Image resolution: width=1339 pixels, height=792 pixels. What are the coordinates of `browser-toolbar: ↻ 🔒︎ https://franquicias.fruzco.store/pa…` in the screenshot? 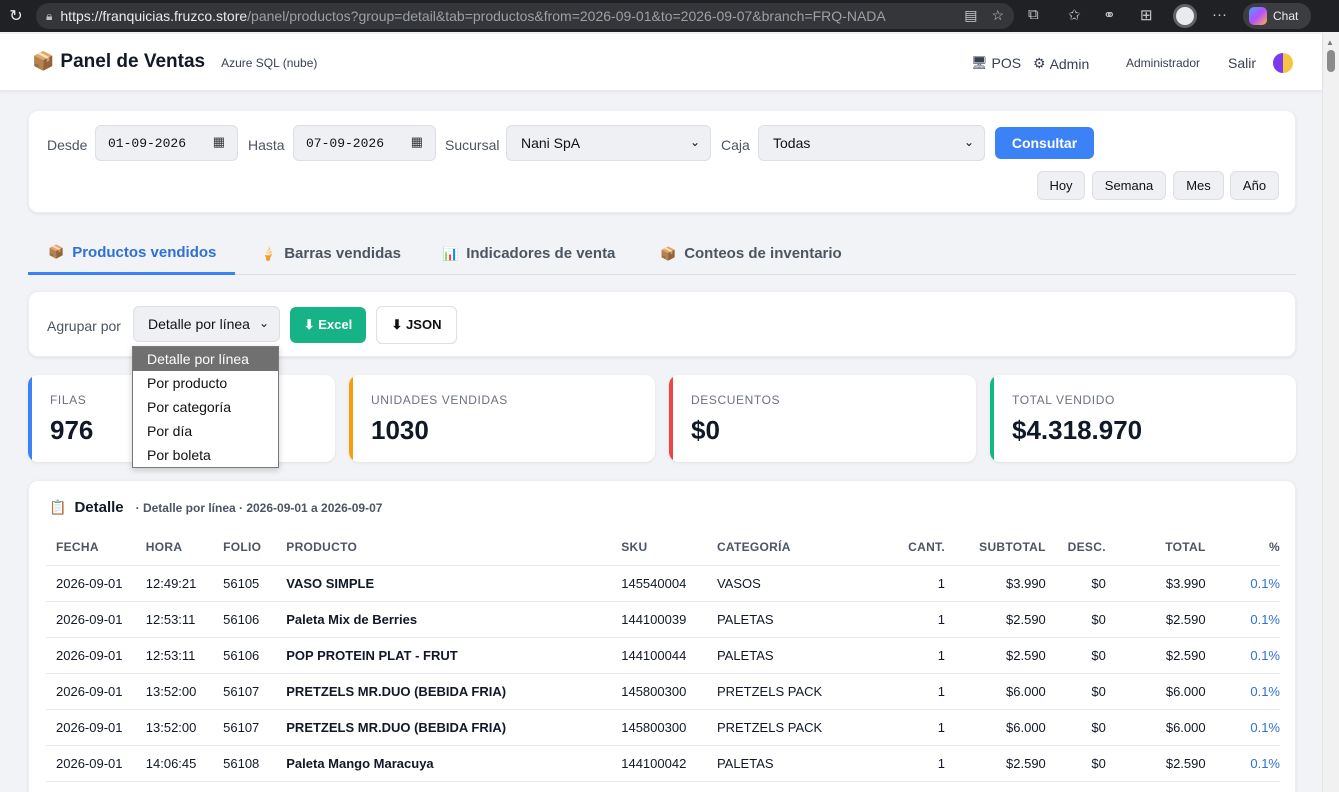 It's located at (669, 16).